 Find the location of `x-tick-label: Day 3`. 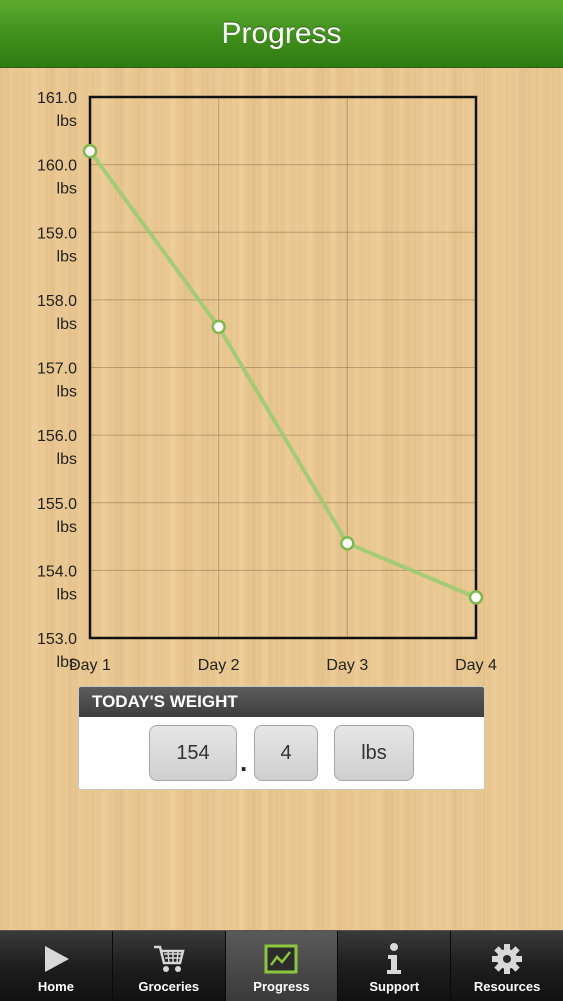

x-tick-label: Day 3 is located at coordinates (347, 665).